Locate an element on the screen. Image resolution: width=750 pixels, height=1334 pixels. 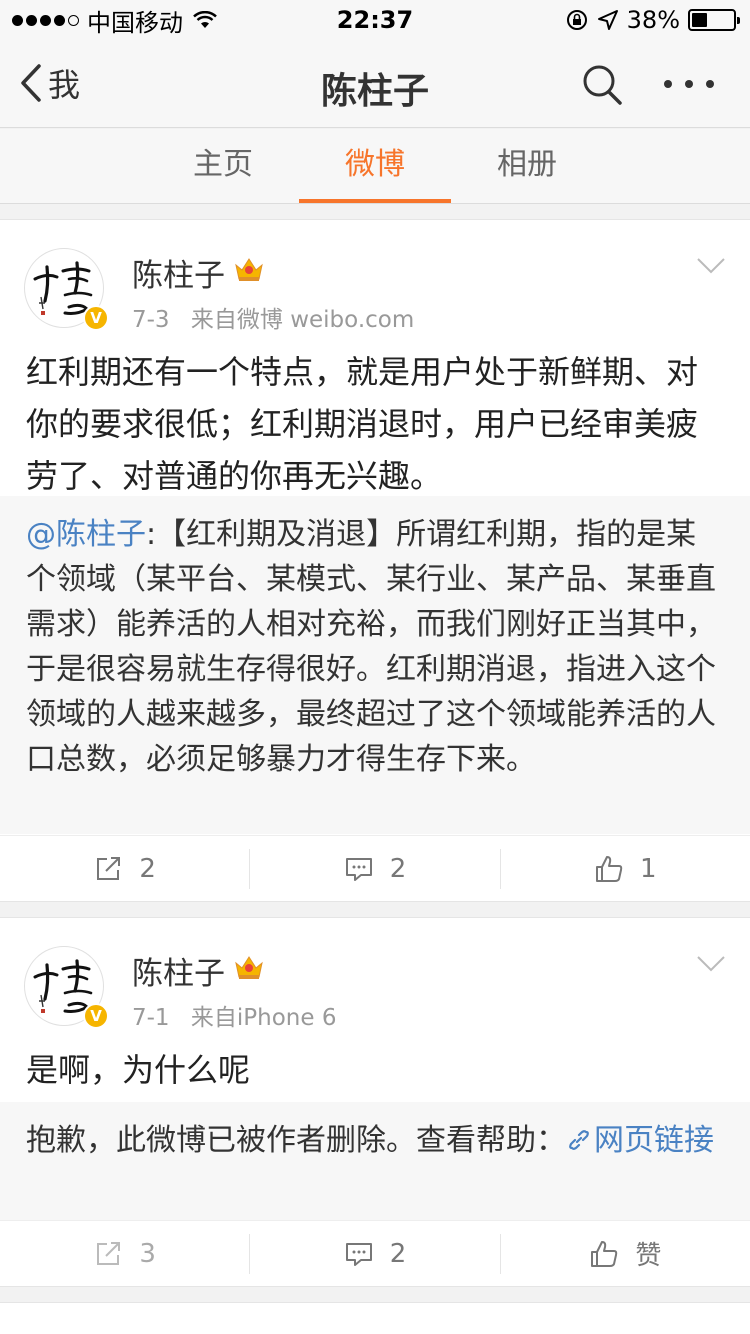
orientation-lock-icon is located at coordinates (576, 20).